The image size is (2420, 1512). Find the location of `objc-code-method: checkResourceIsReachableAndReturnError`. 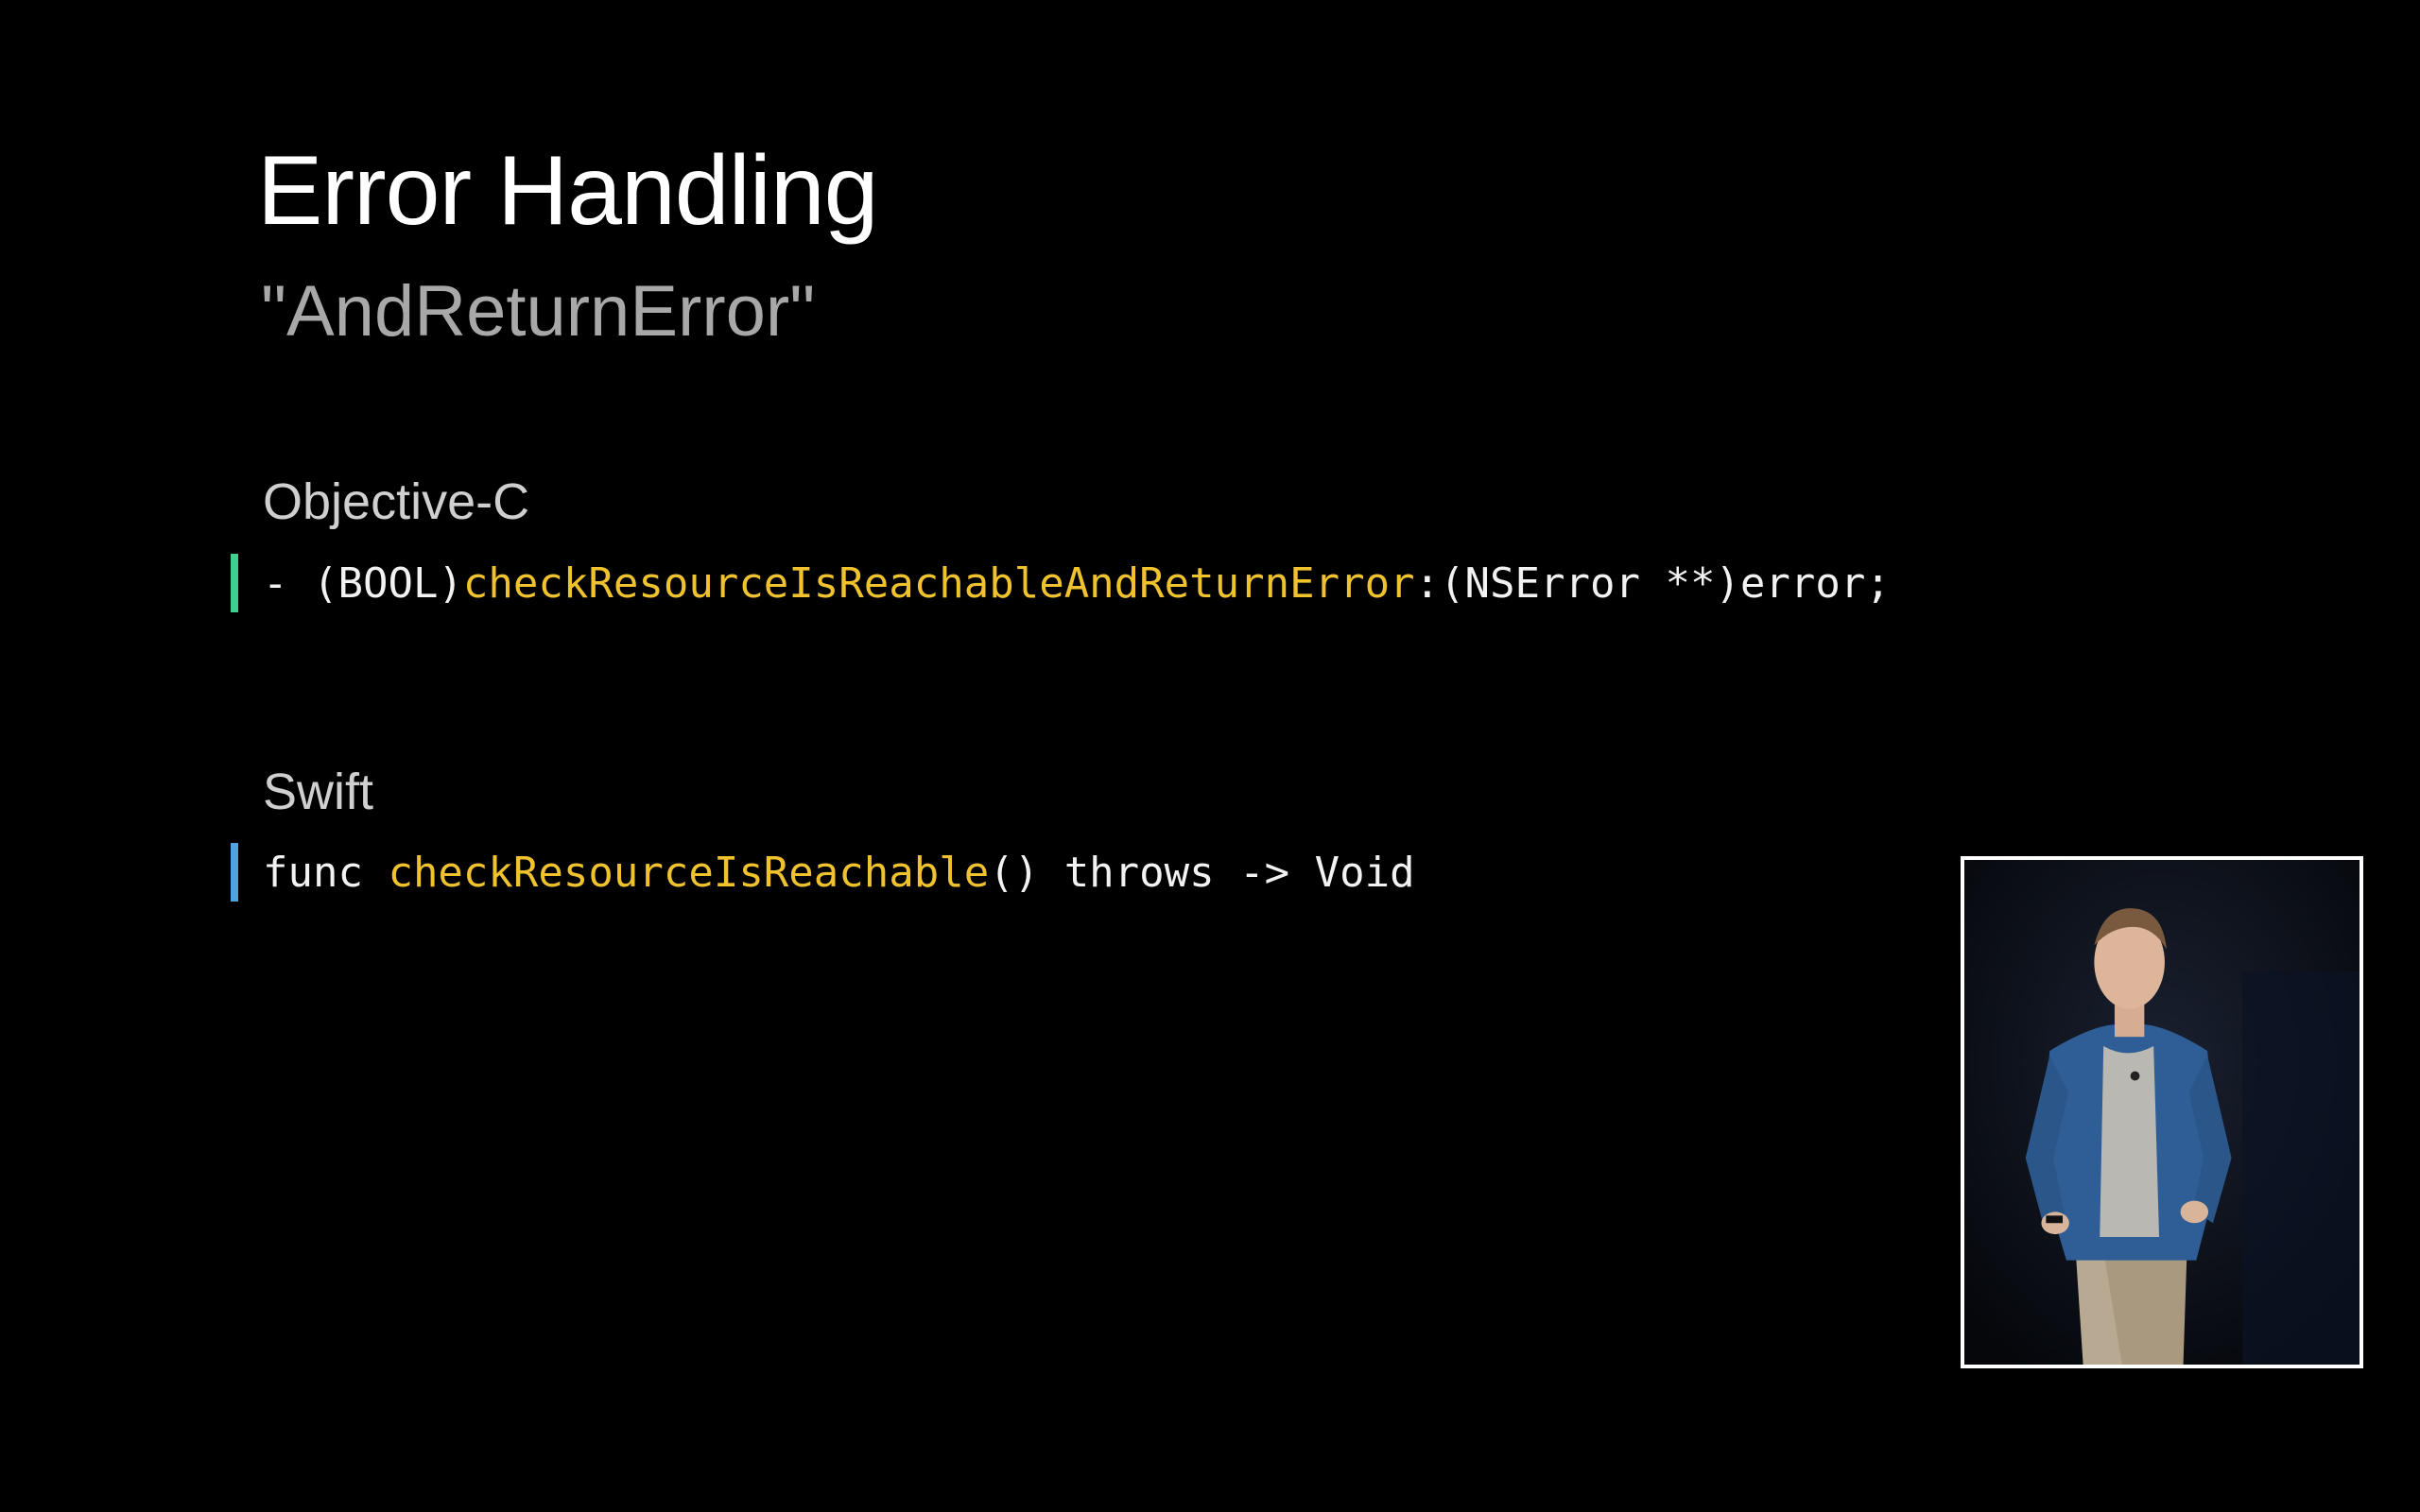

objc-code-method: checkResourceIsReachableAndReturnError is located at coordinates (938, 583).